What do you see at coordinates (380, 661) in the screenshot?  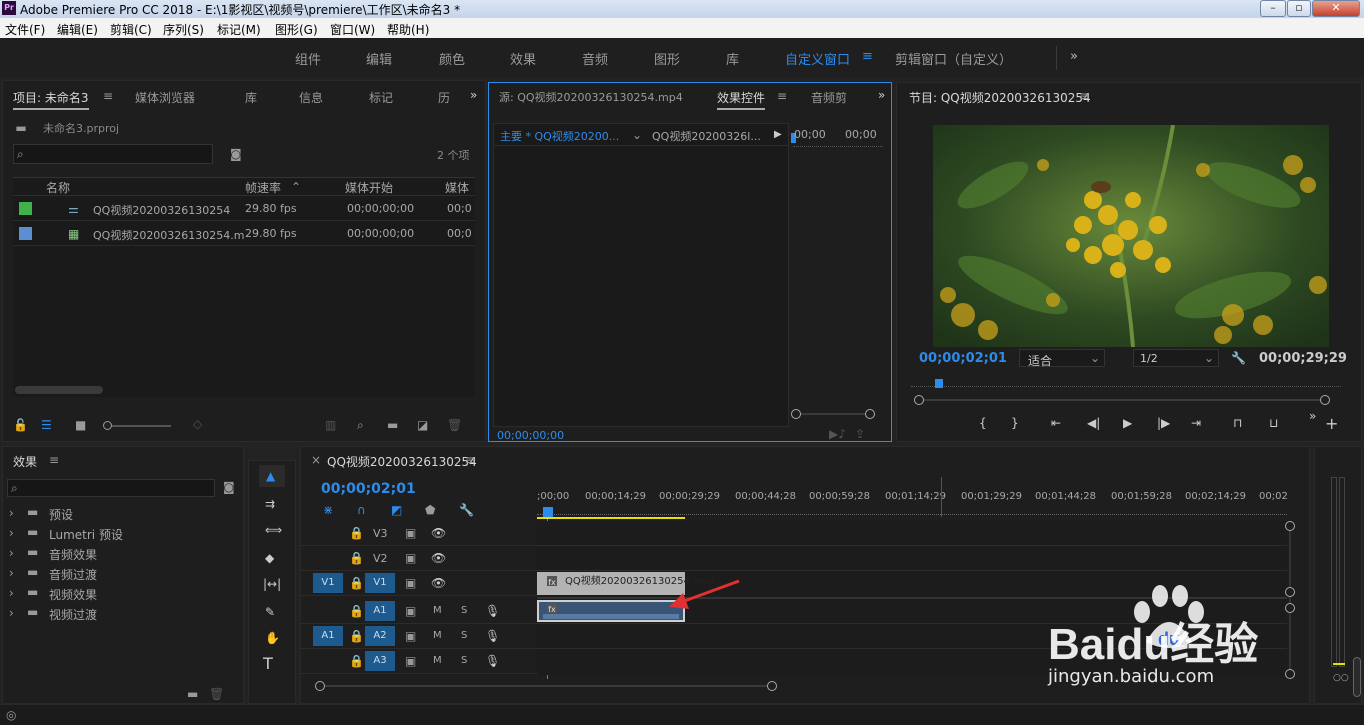 I see `track-target-a3: A3` at bounding box center [380, 661].